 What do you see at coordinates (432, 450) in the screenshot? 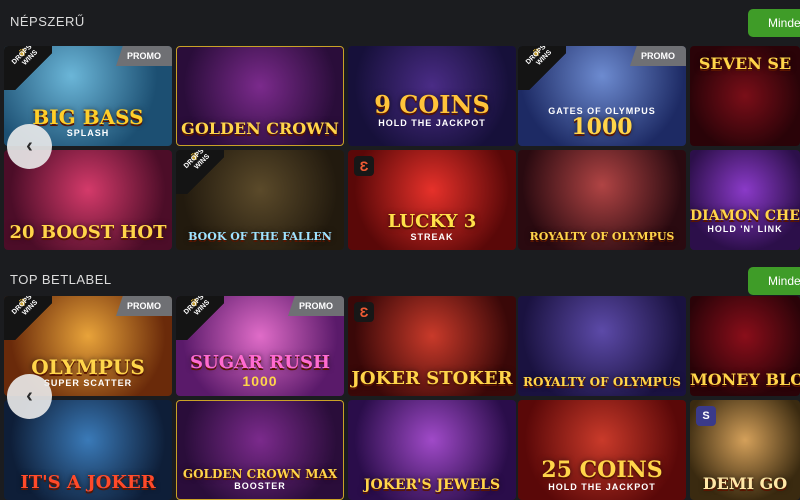
I see `game-tile: JOKER'S JEWELS` at bounding box center [432, 450].